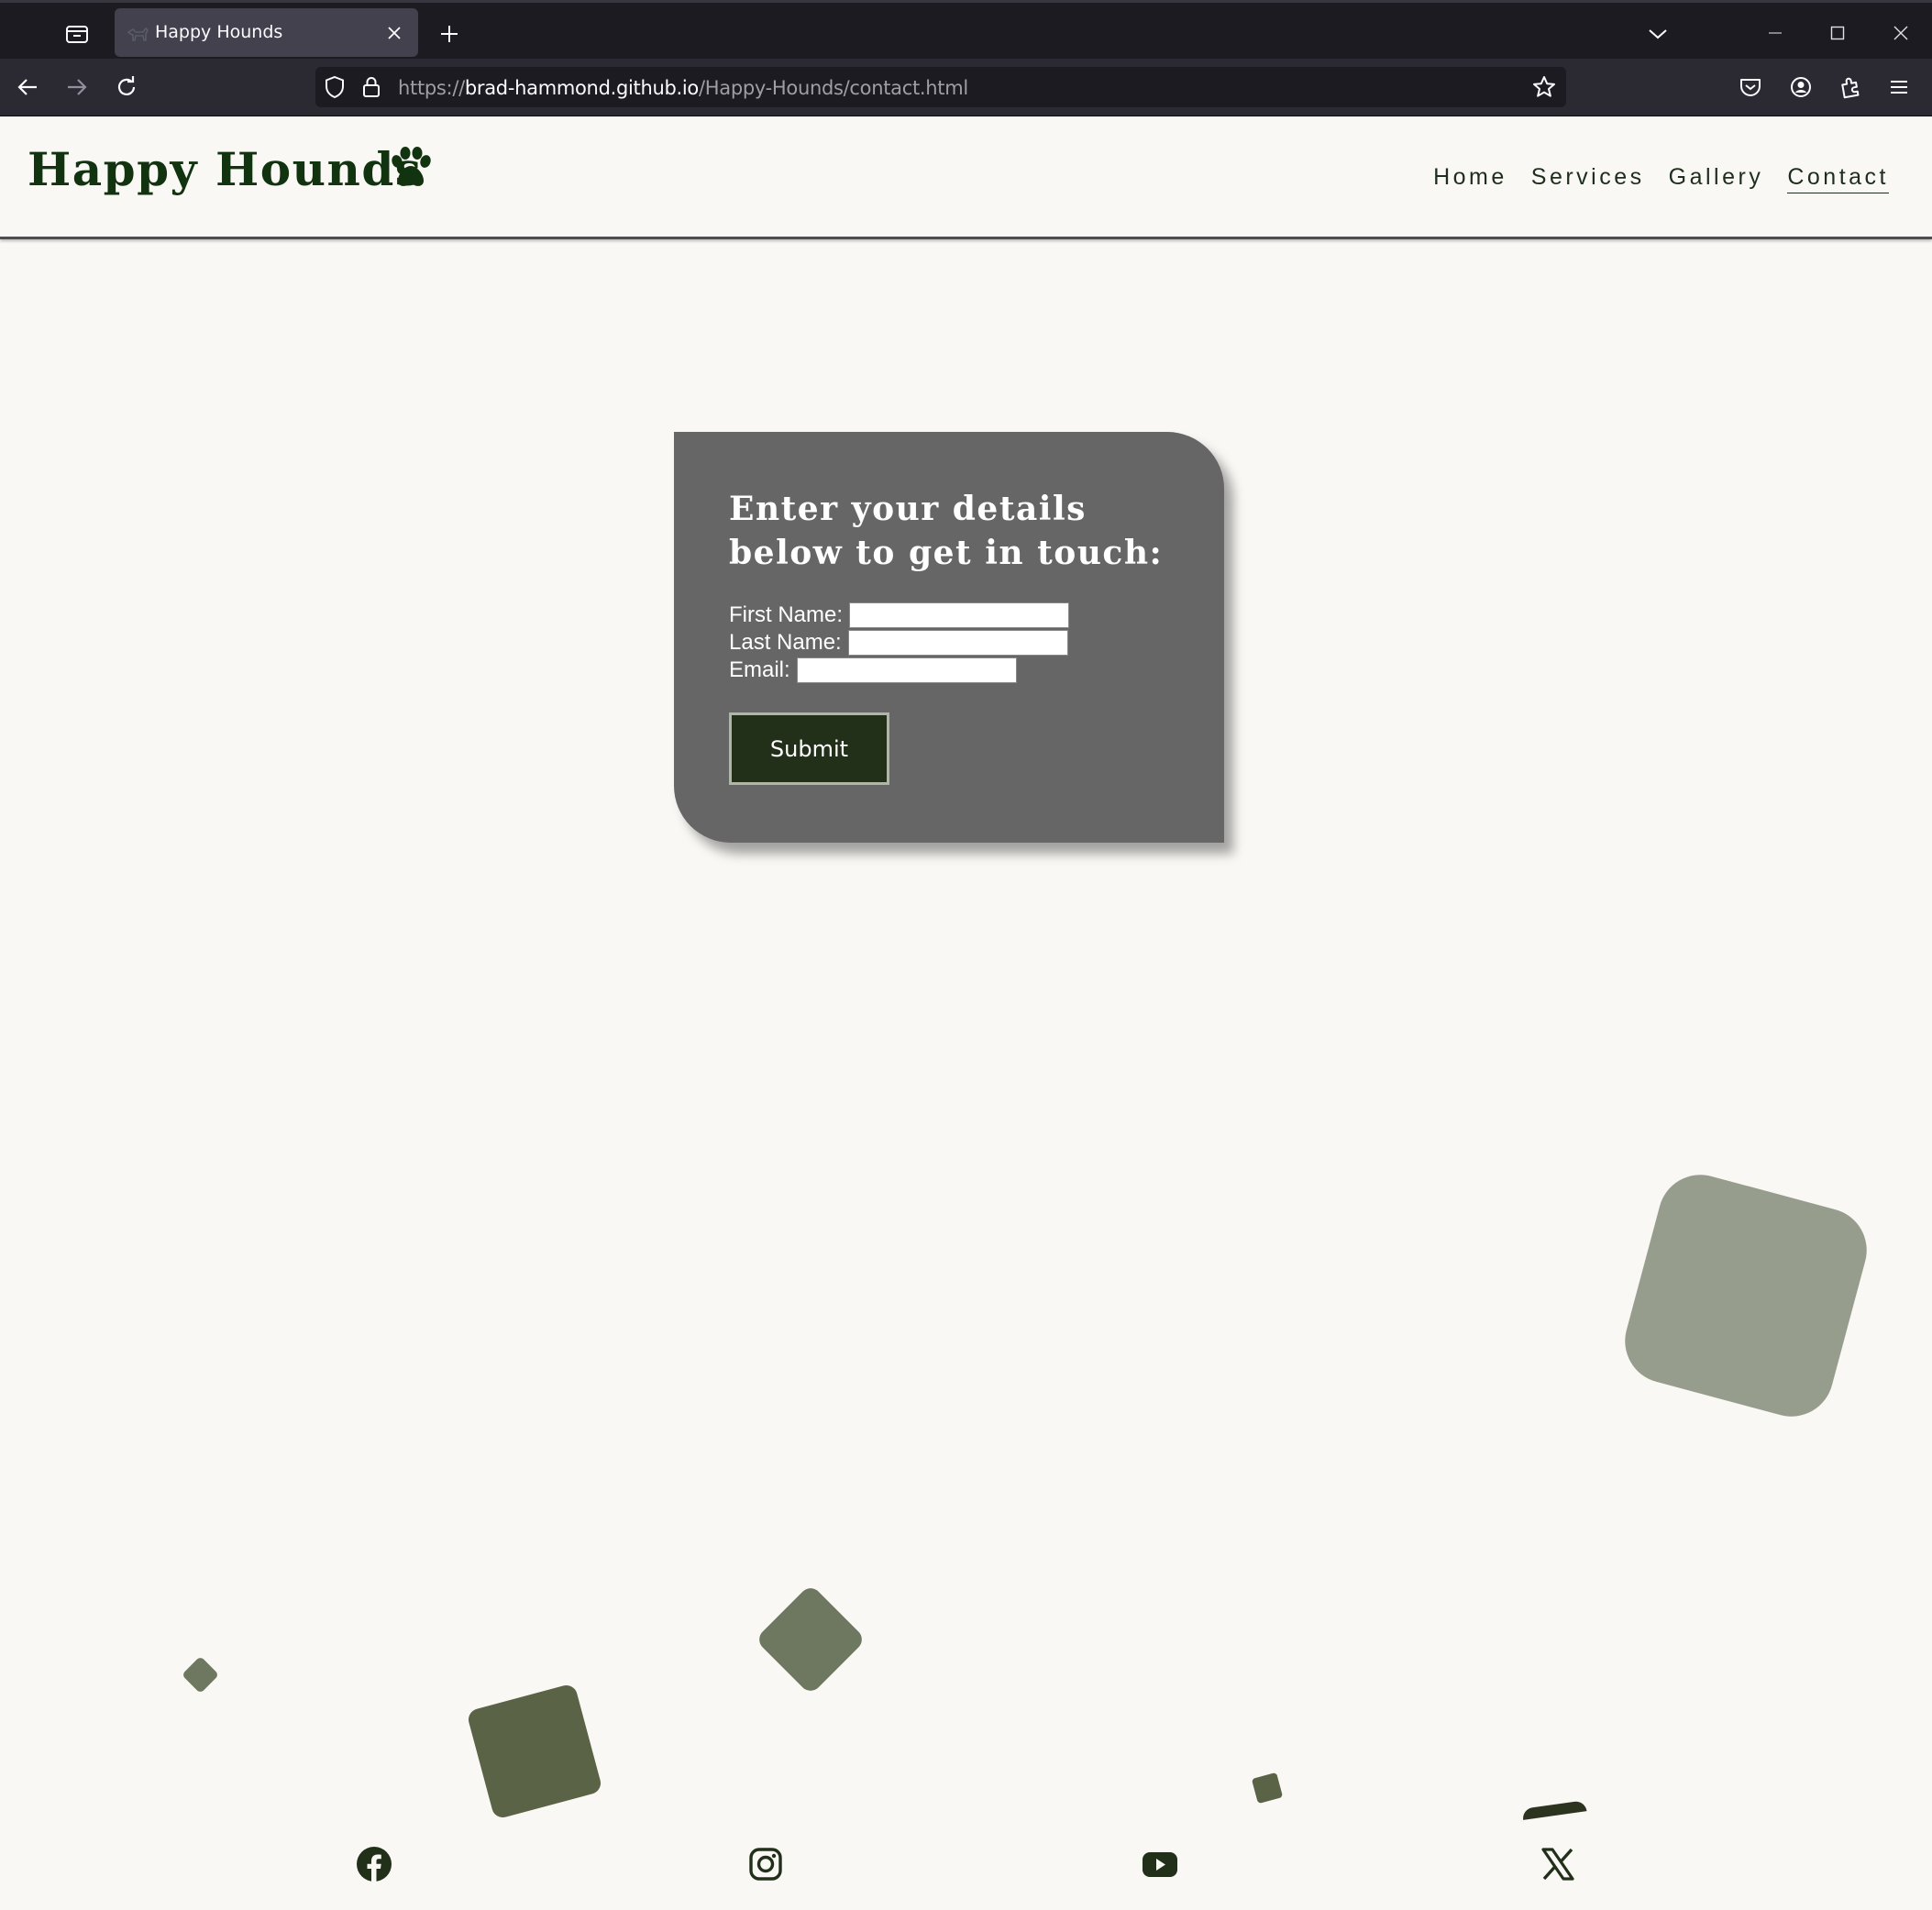 This screenshot has height=1910, width=1932. I want to click on first-name-row: First Name:, so click(899, 615).